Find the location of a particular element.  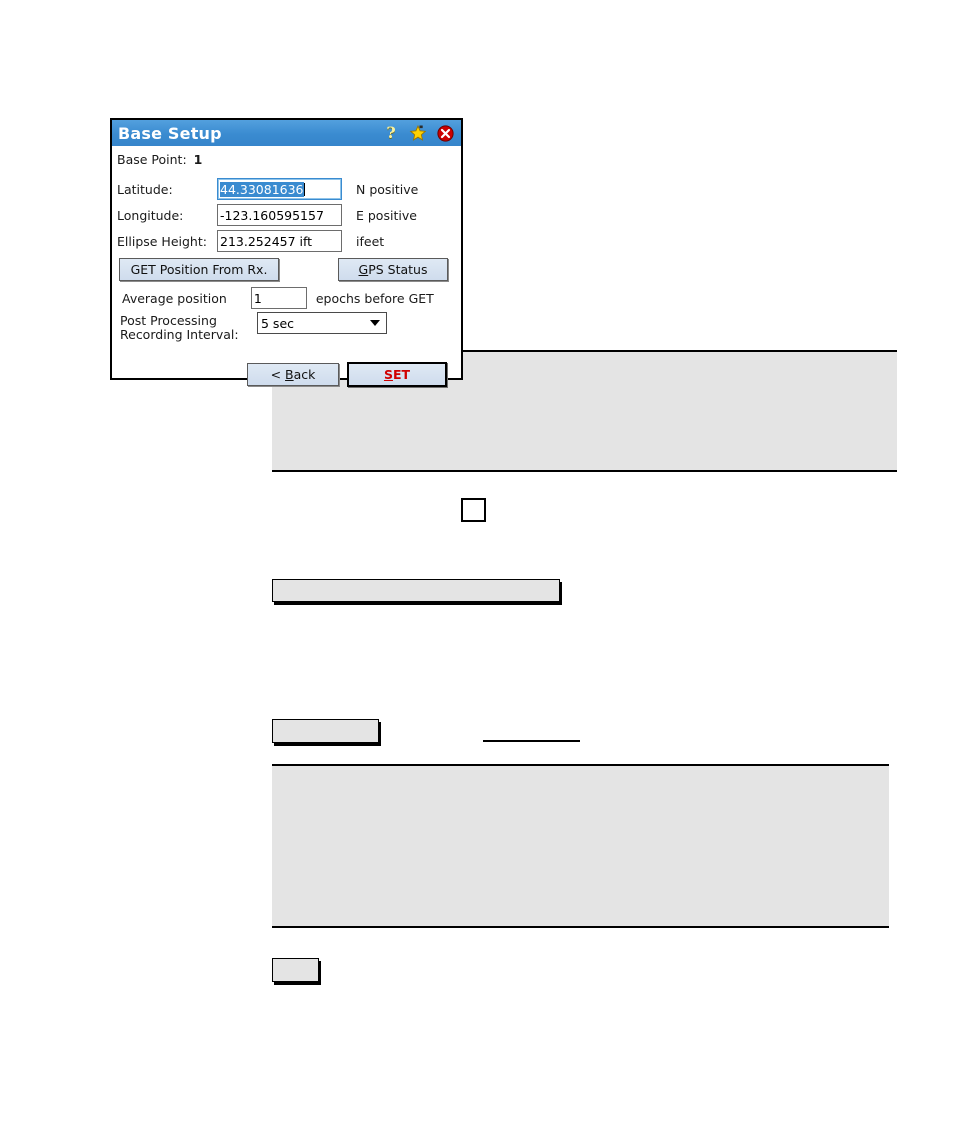

dialog-titlebar: Base Setup ? is located at coordinates (286, 133).